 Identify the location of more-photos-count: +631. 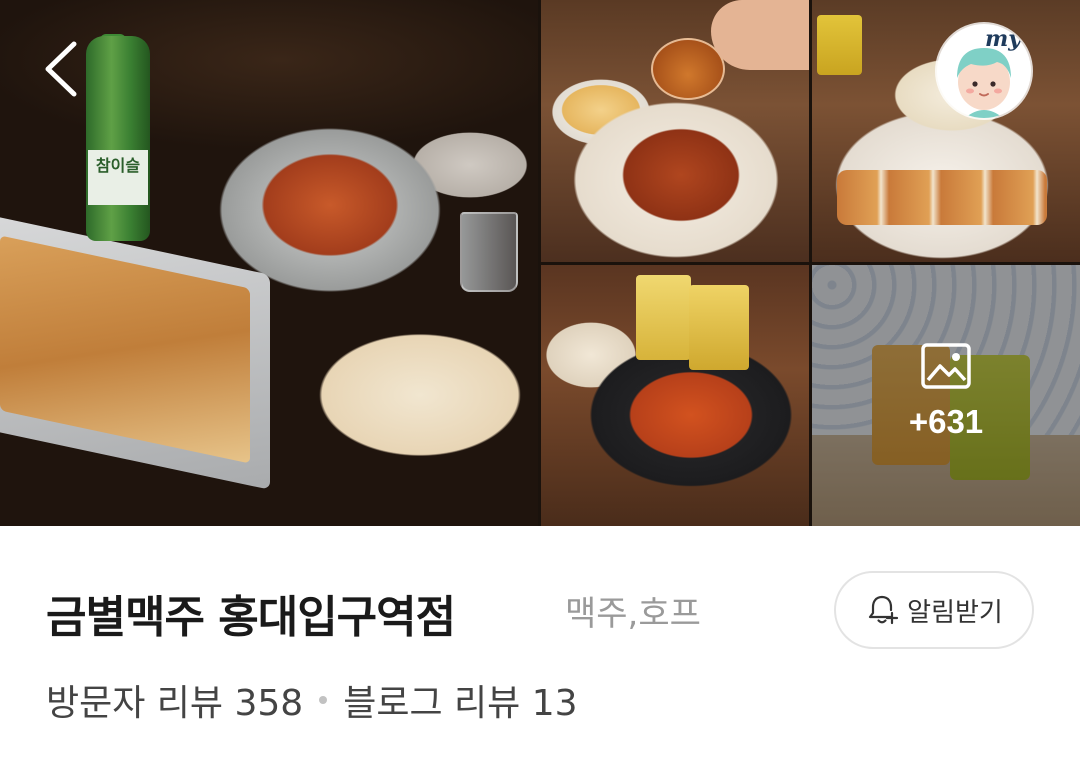
(946, 421).